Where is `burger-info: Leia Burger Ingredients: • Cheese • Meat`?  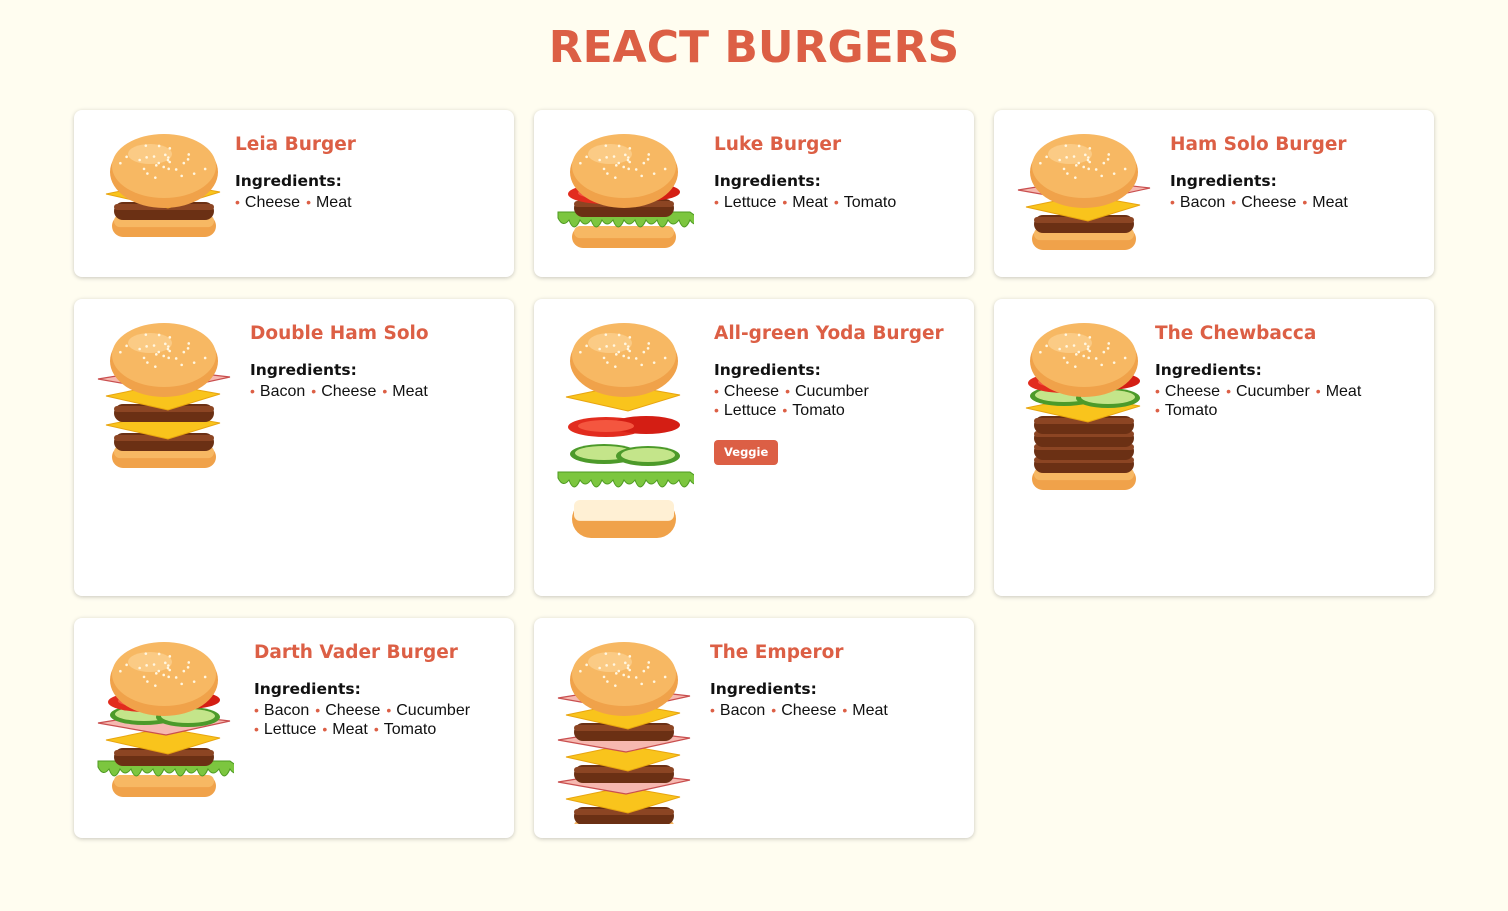
burger-info: Leia Burger Ingredients: • Cheese • Meat is located at coordinates (296, 173).